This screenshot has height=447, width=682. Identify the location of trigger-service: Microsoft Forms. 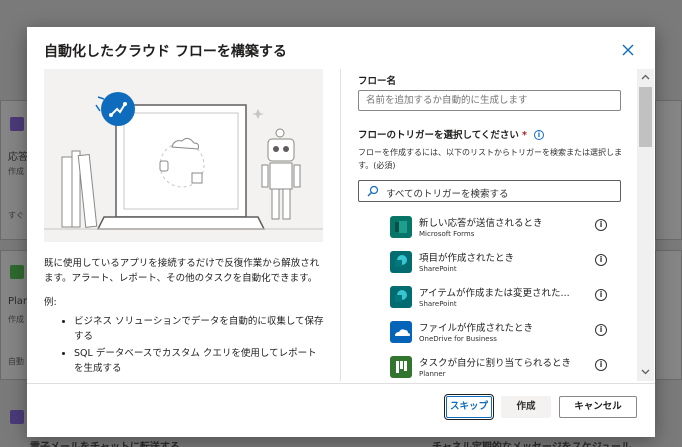
(447, 234).